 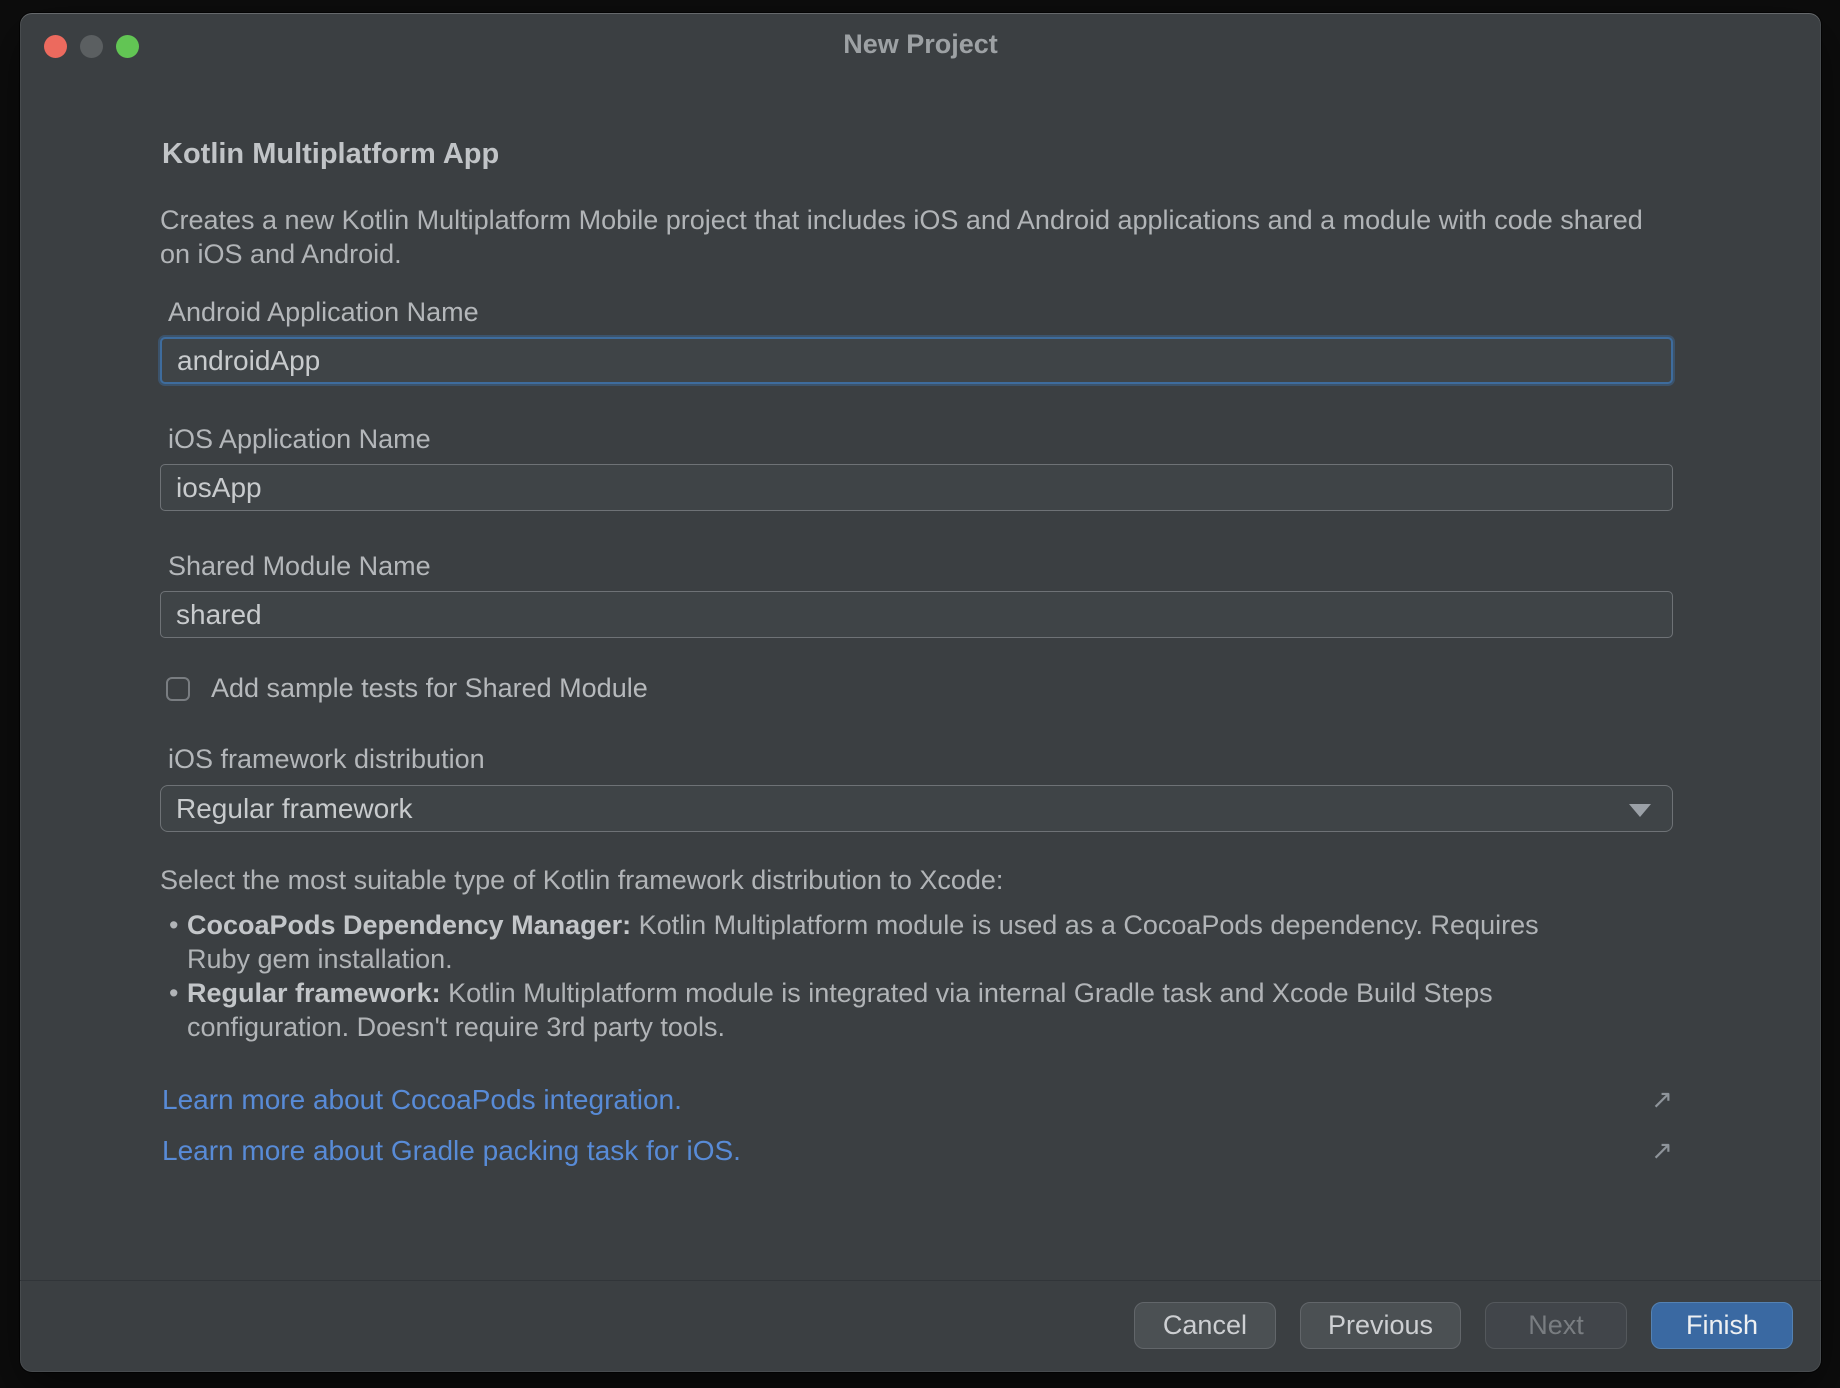 I want to click on android-application-name-input, so click(x=916, y=360).